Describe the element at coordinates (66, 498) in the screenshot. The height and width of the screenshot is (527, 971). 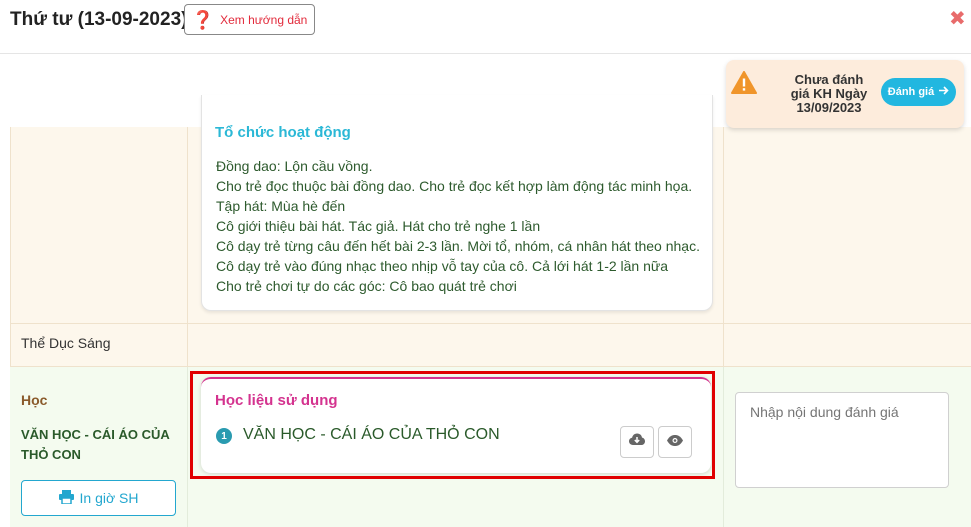
I see `printer-icon` at that location.